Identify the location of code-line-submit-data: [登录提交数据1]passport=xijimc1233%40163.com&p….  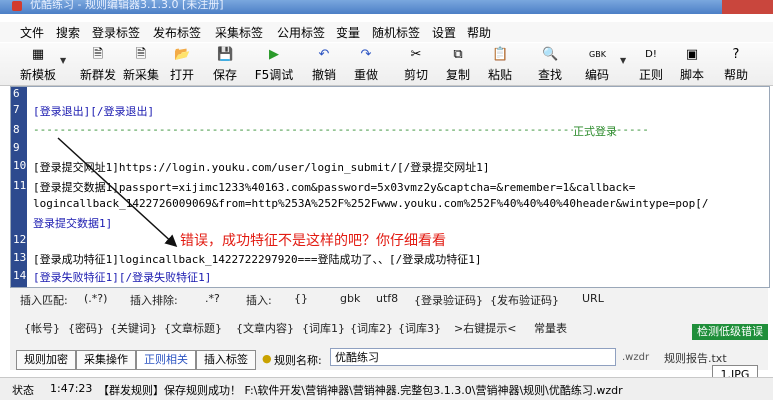
(334, 187).